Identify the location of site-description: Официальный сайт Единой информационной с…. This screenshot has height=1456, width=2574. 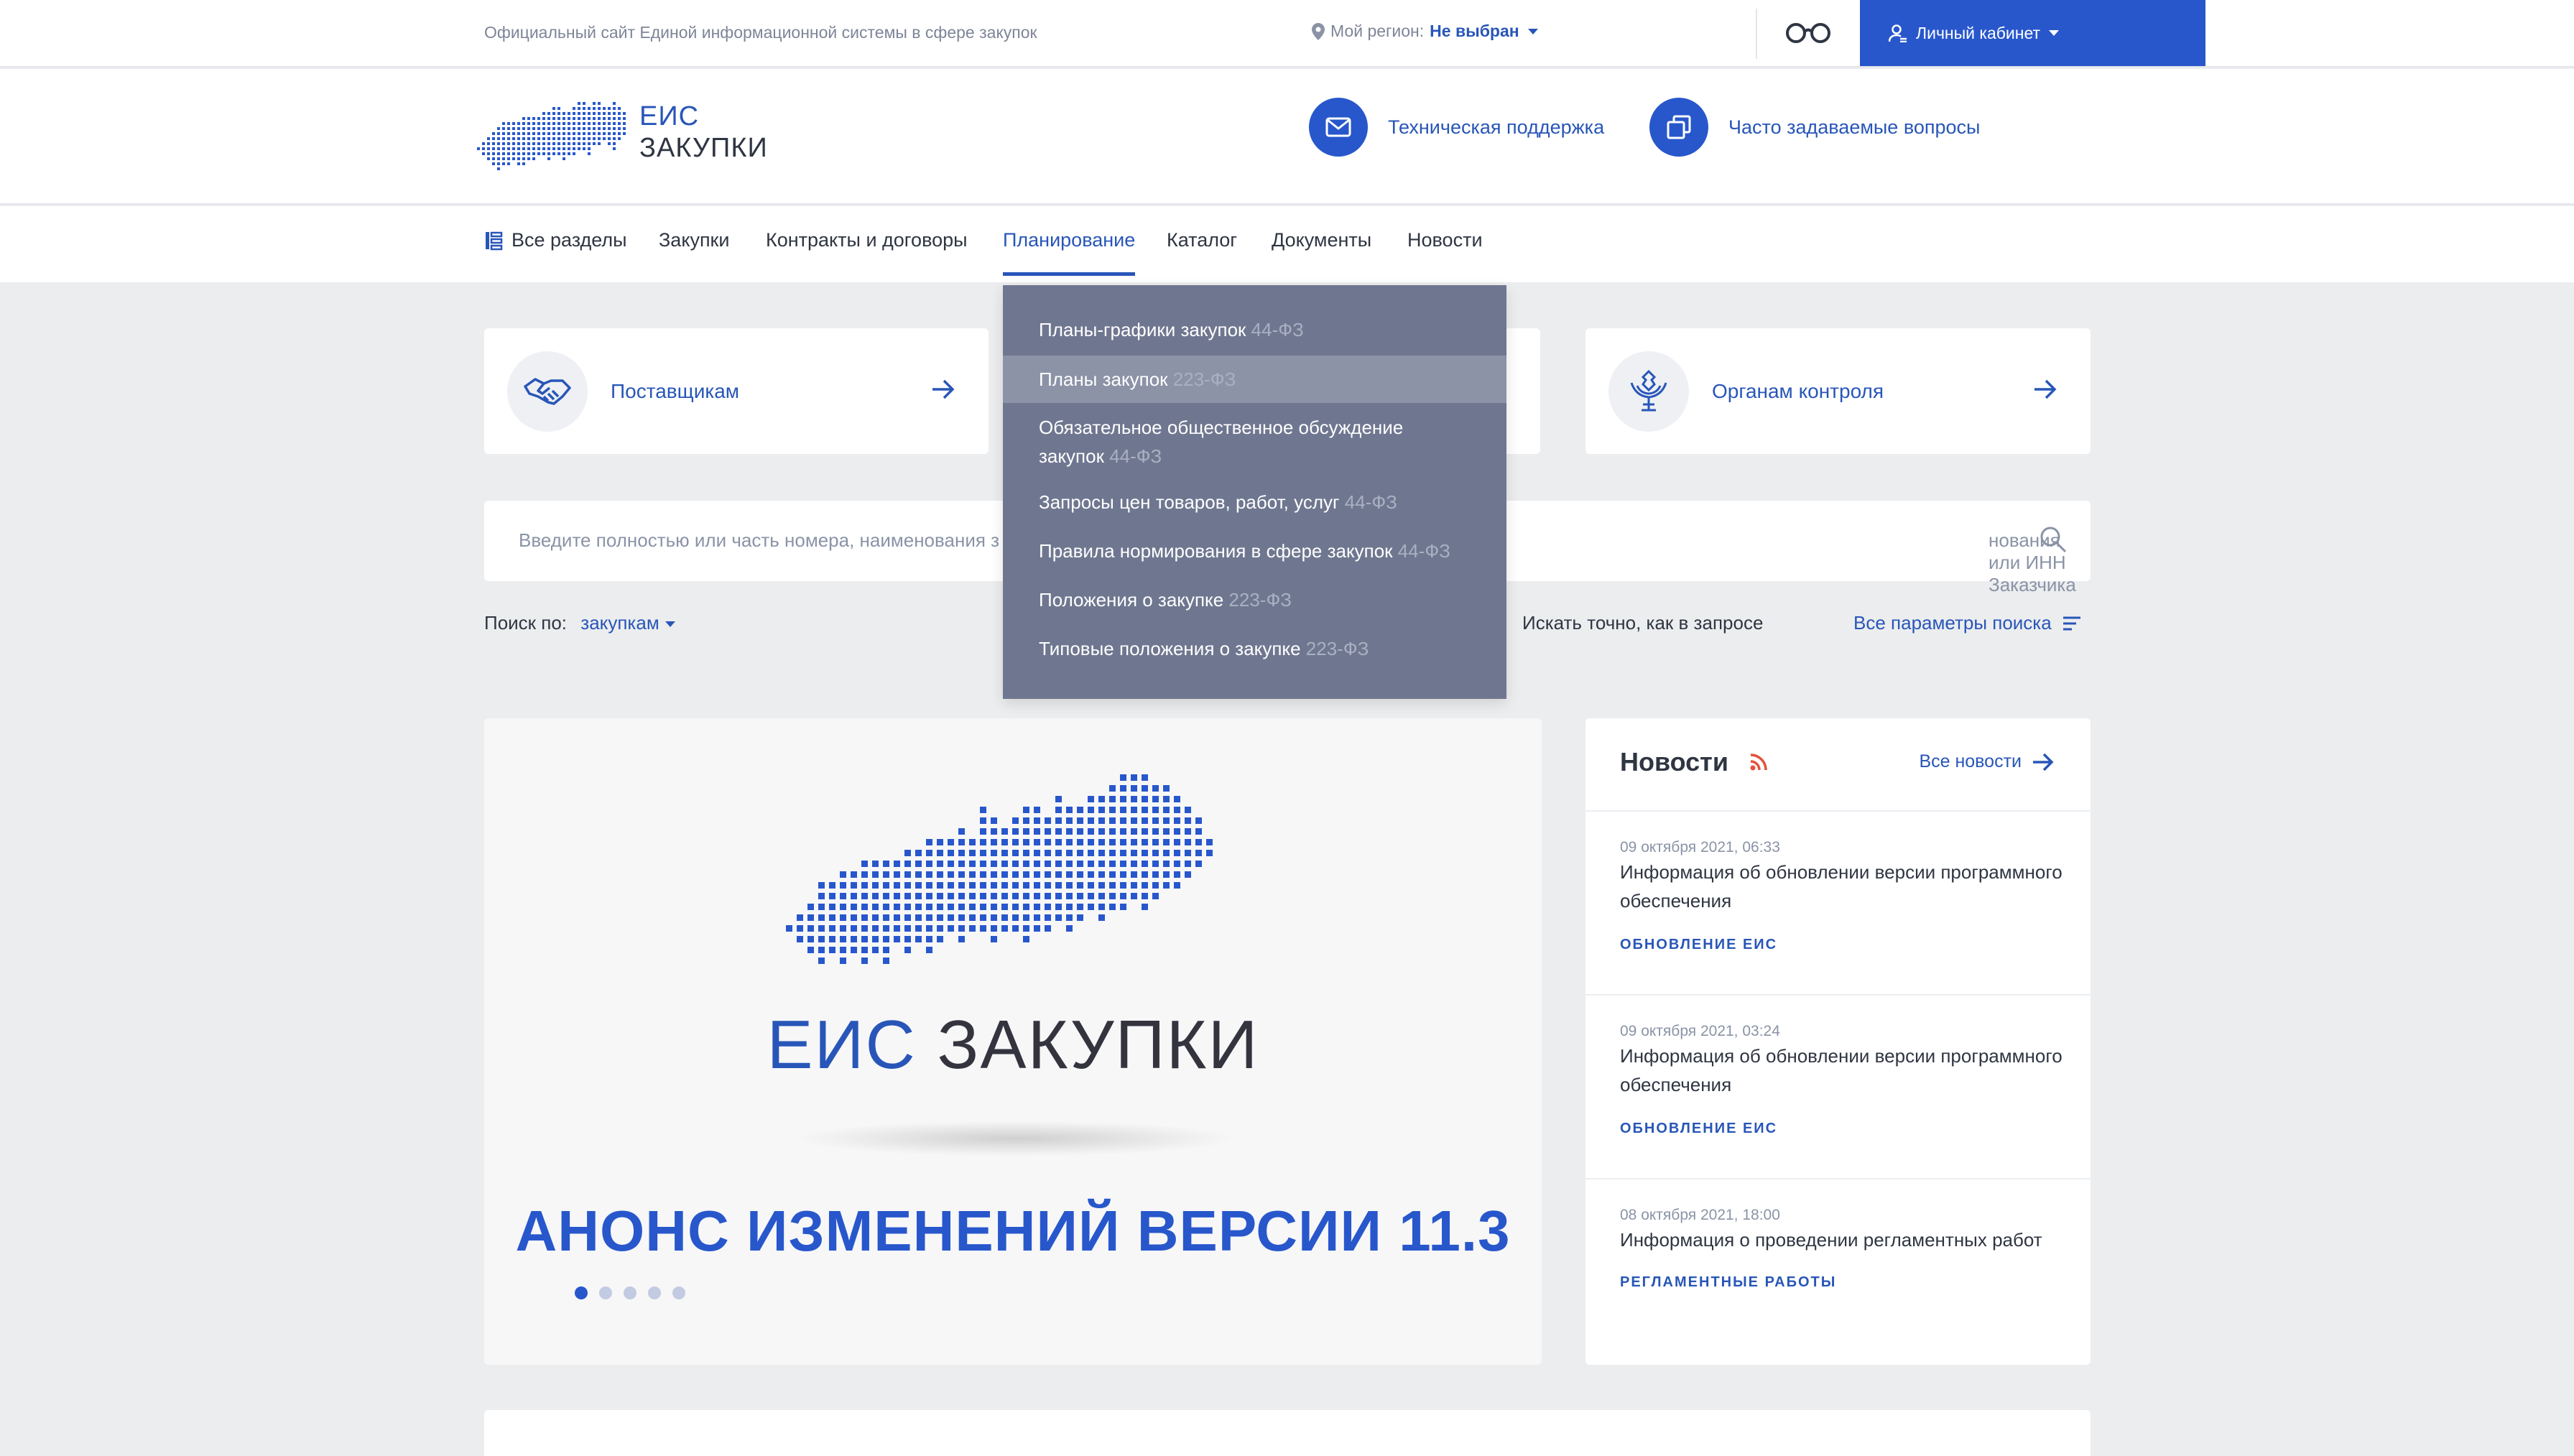
(760, 32).